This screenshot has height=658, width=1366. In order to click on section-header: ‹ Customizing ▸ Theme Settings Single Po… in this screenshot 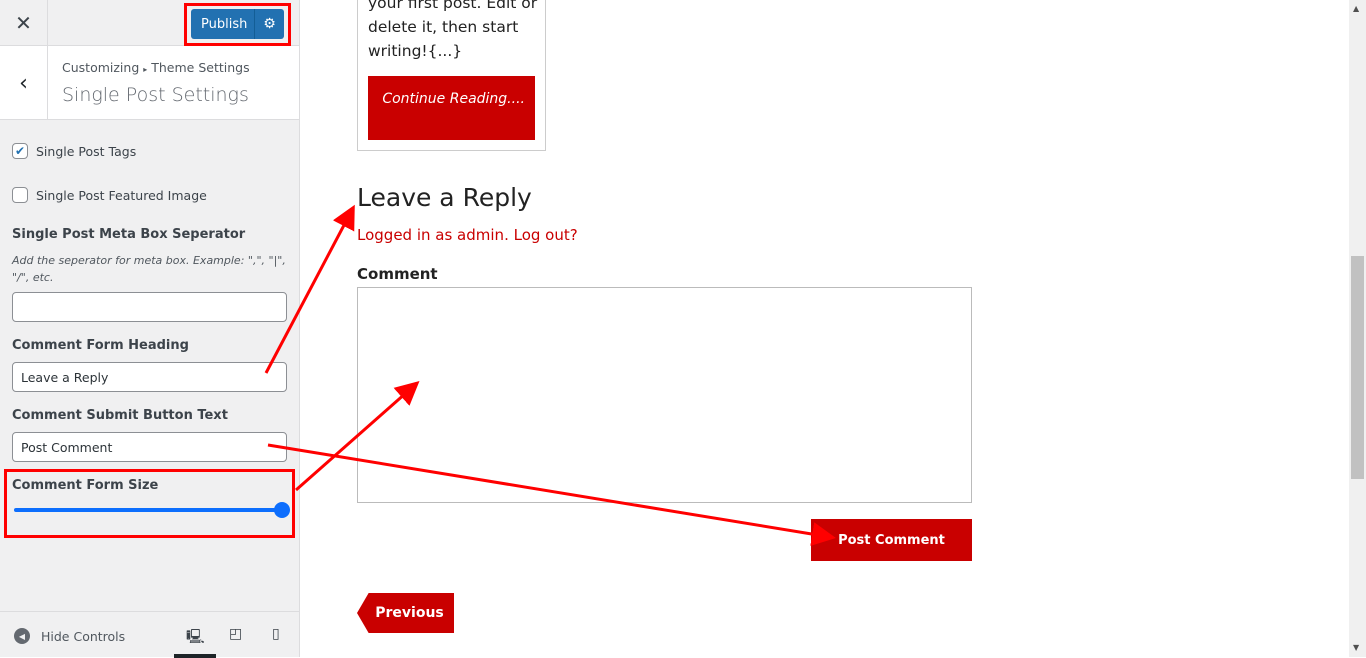, I will do `click(149, 83)`.